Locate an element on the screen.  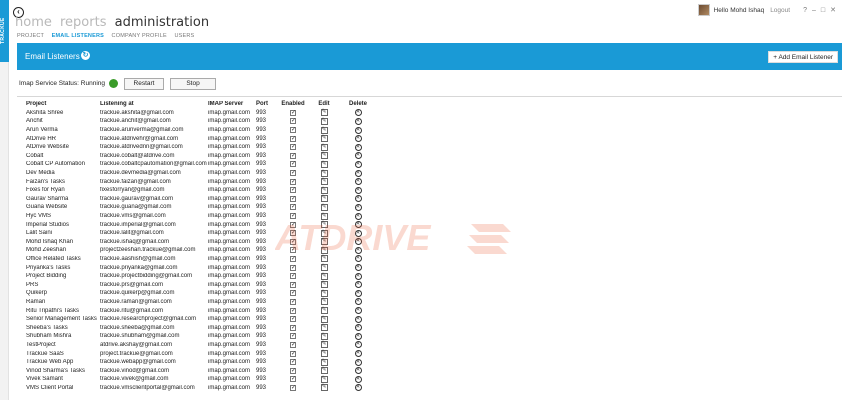
maximize-icon: □ is located at coordinates (823, 10).